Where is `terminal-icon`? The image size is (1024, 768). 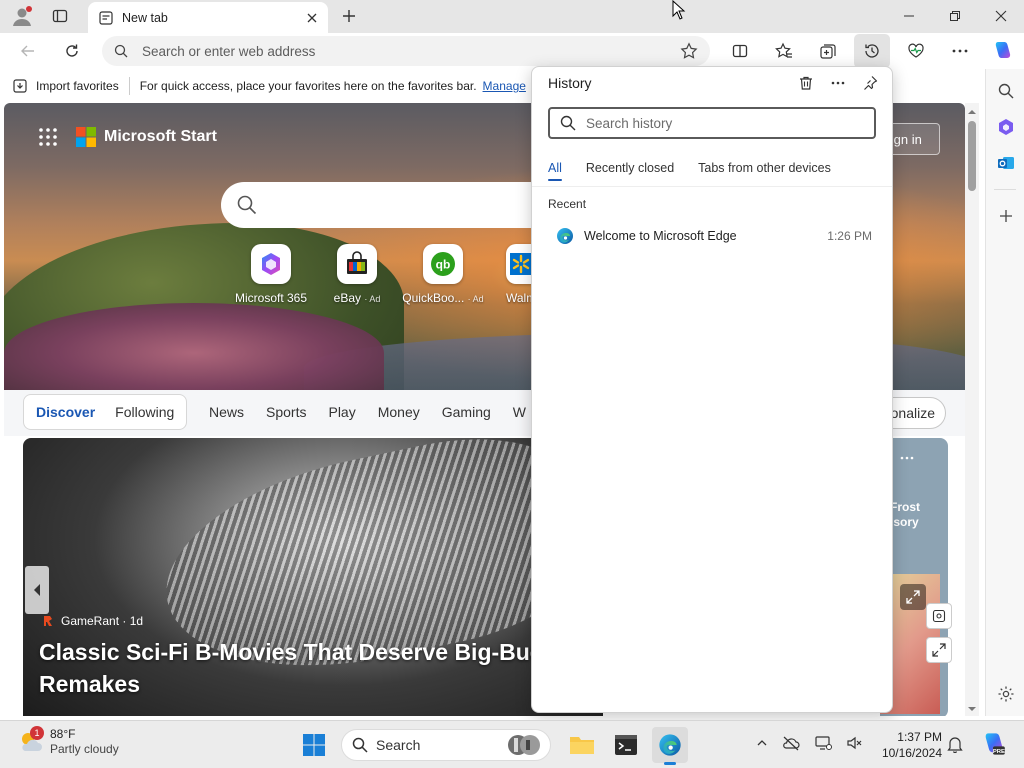 terminal-icon is located at coordinates (626, 745).